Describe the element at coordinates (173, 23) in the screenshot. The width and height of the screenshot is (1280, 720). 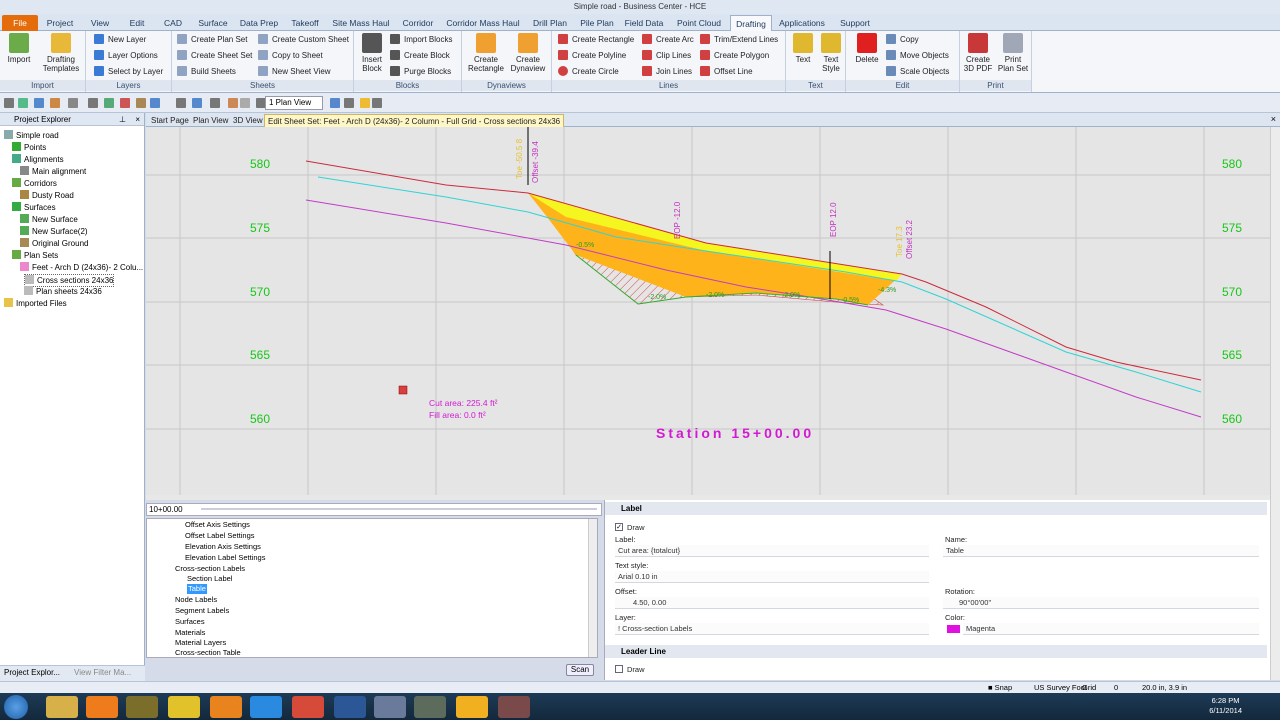
I see `ribbon-tab-cad: CAD` at that location.